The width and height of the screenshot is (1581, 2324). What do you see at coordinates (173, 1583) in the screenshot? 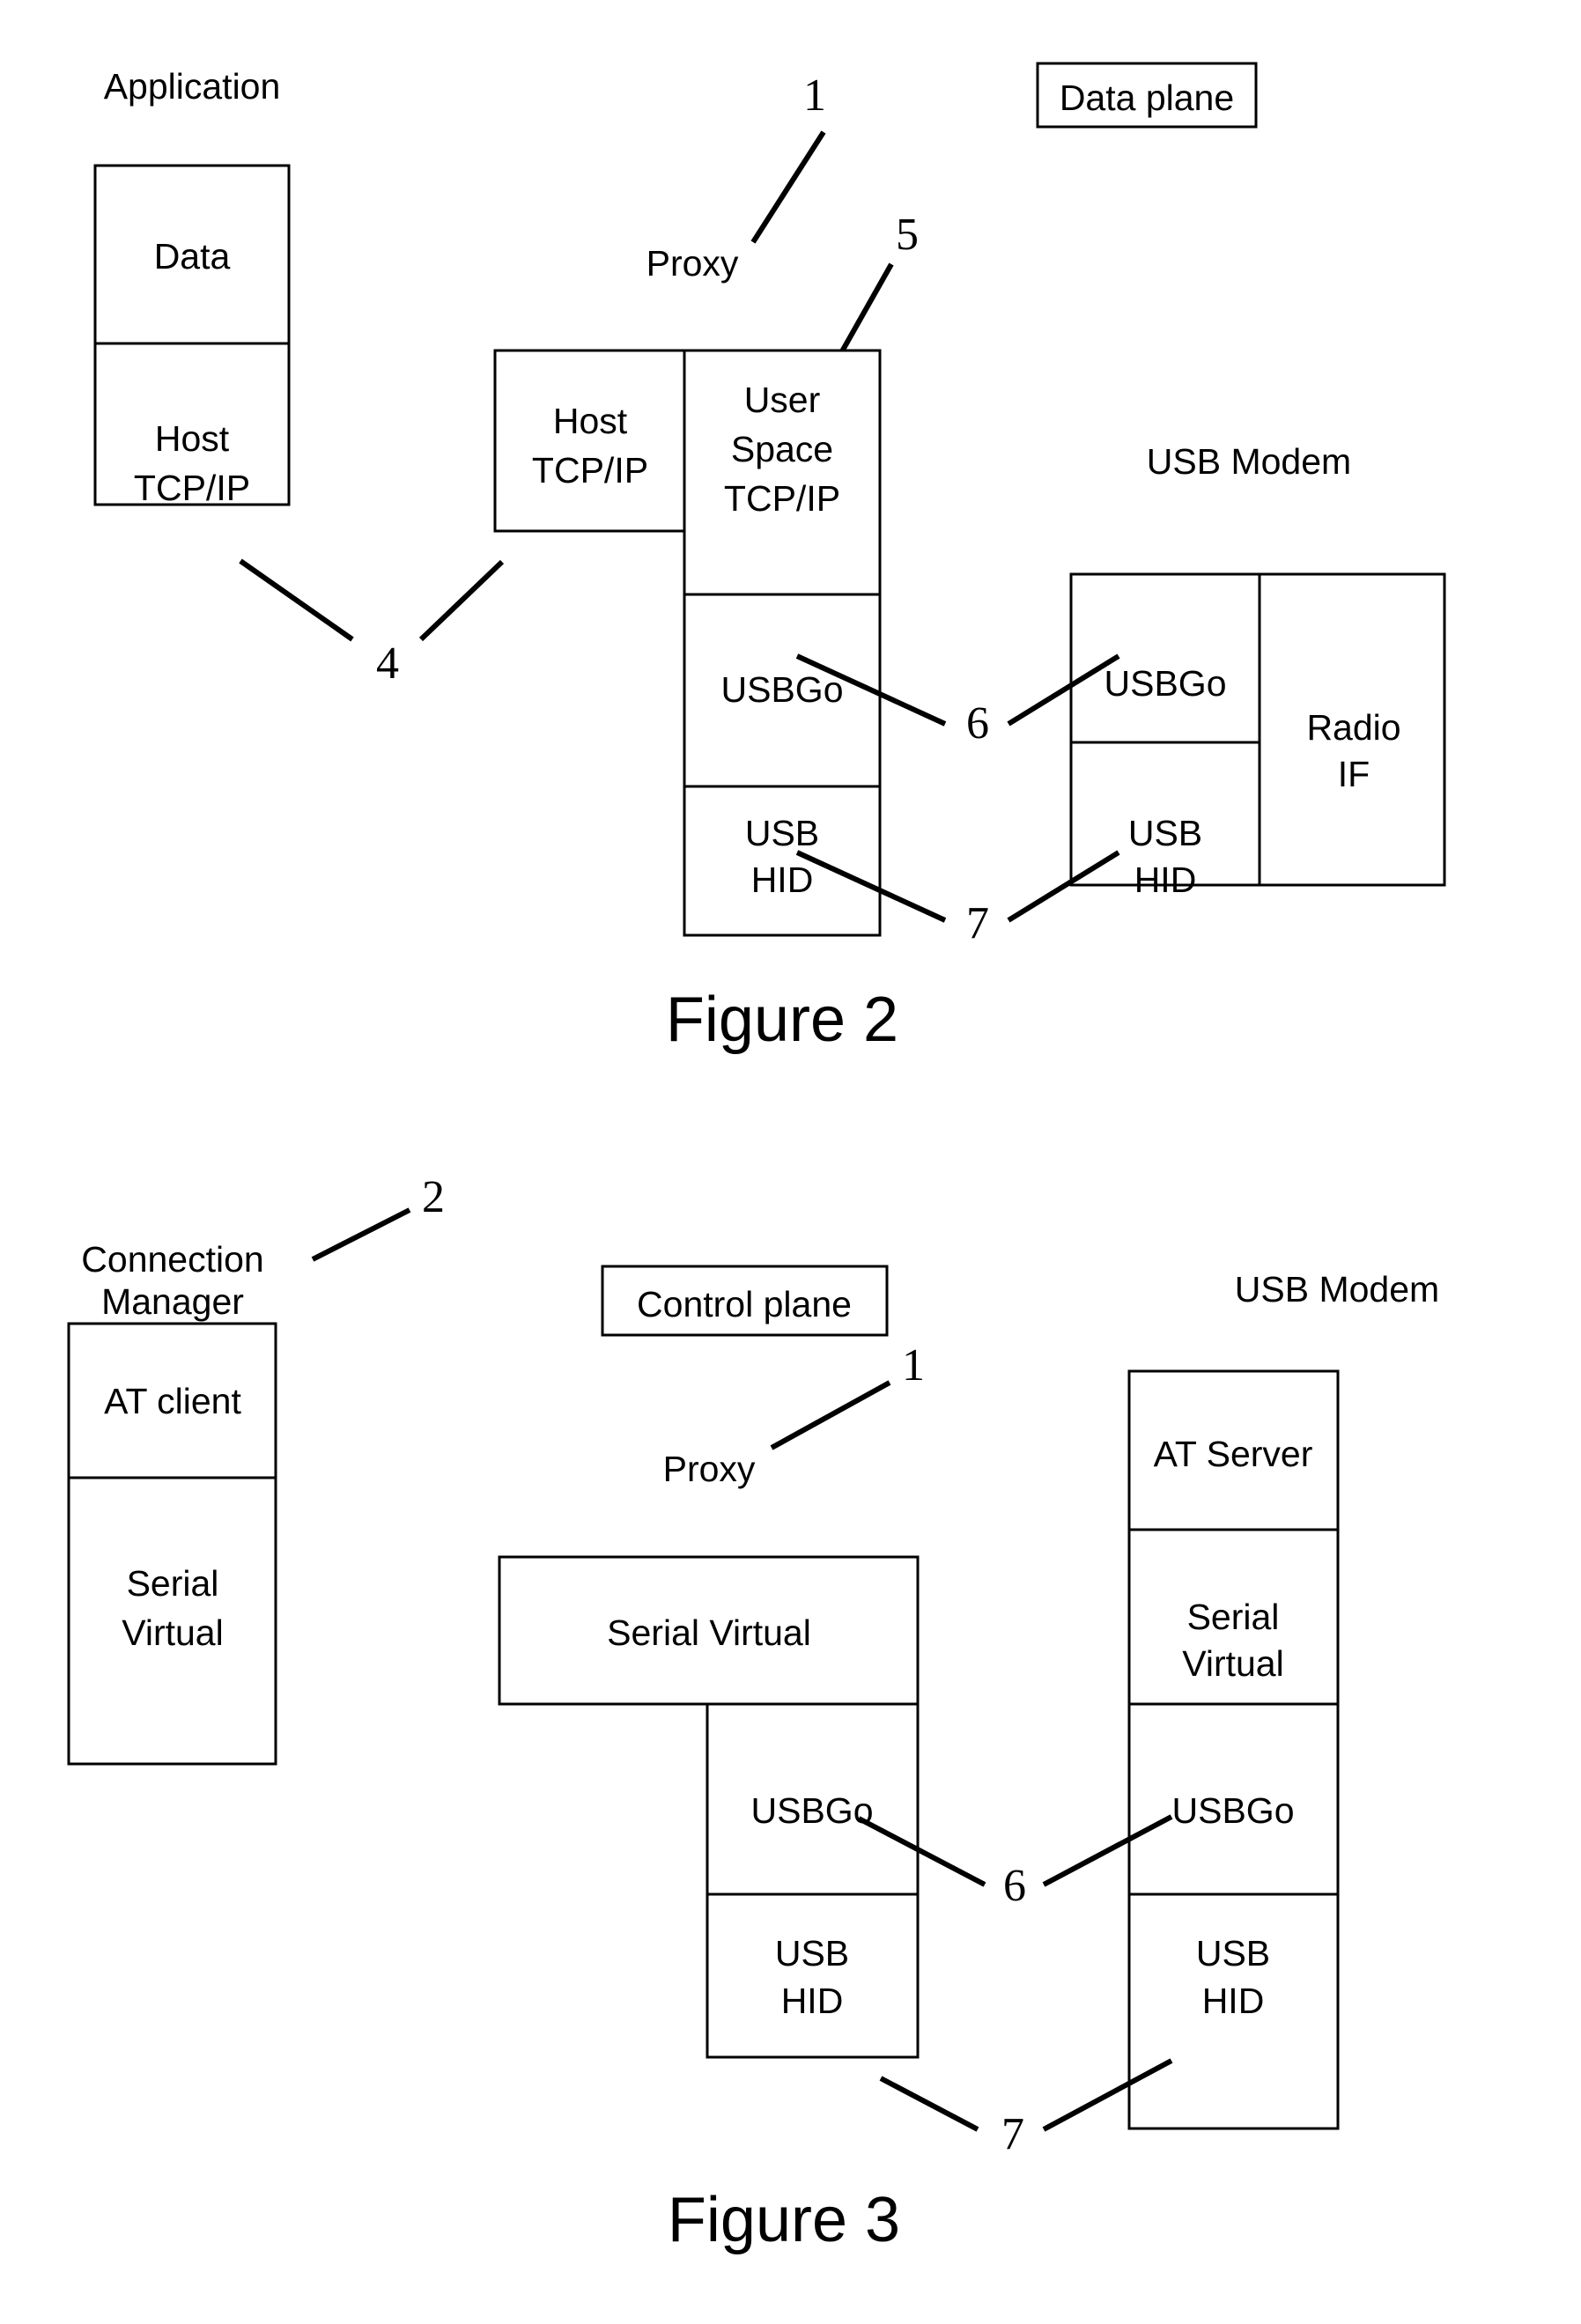
I see `cm-serial-label: Serial` at bounding box center [173, 1583].